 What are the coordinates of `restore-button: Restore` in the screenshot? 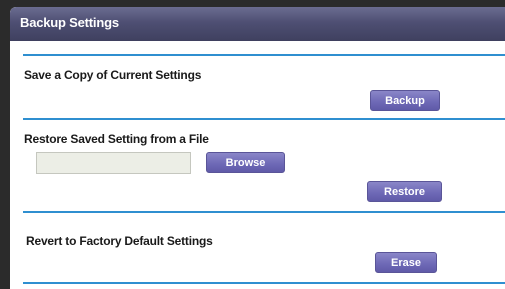 It's located at (404, 191).